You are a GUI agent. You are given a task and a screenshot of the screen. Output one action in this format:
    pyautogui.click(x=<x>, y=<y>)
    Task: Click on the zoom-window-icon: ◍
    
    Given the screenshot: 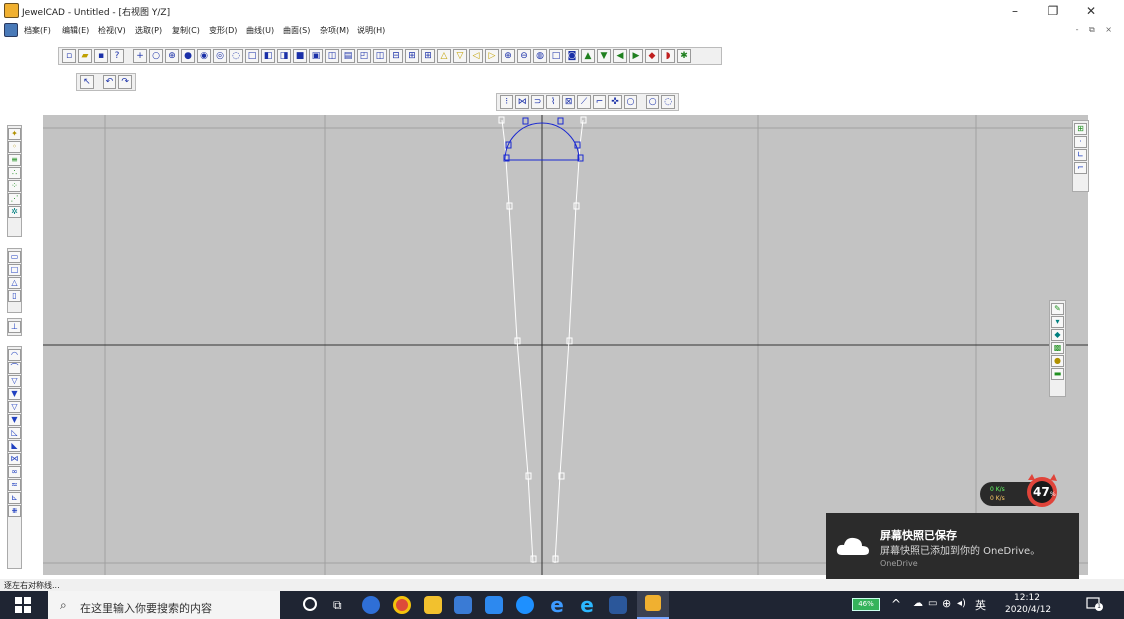 What is the action you would take?
    pyautogui.click(x=540, y=56)
    